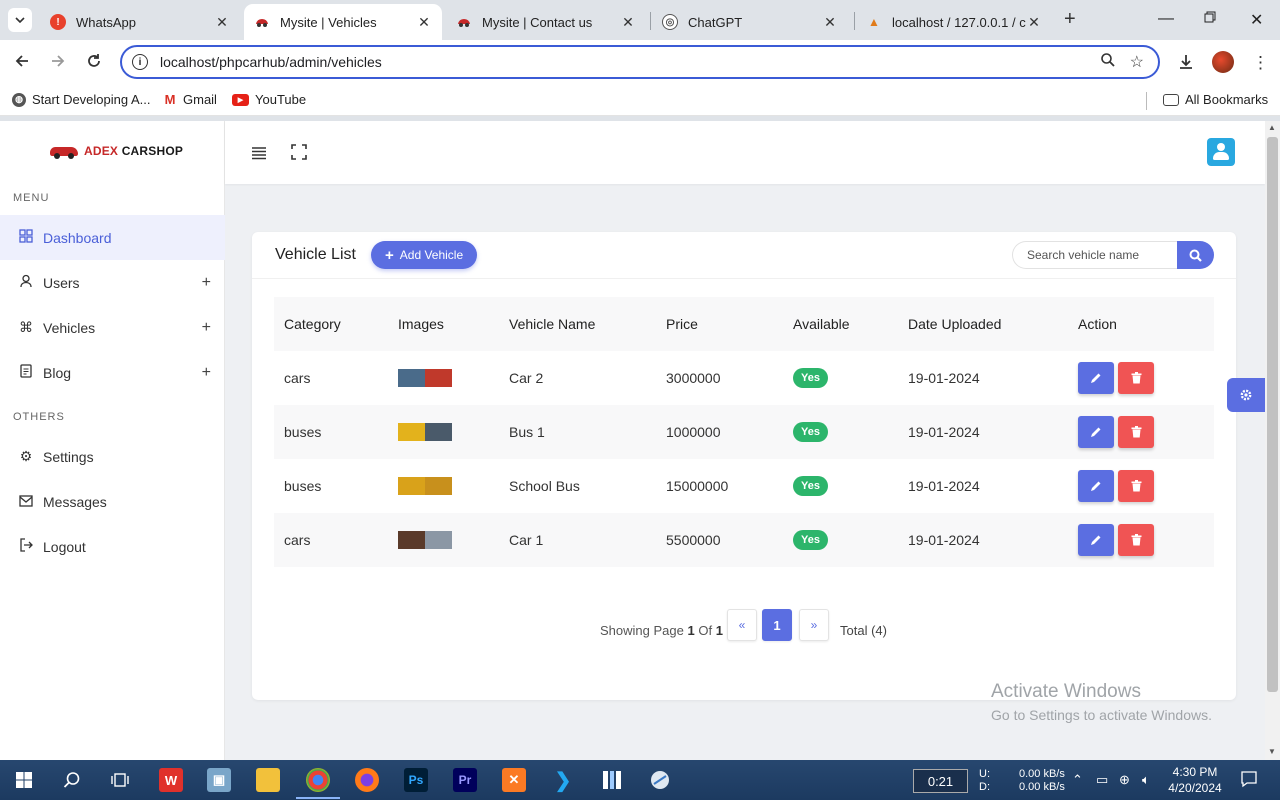  I want to click on xampp-icon: ✕, so click(514, 780).